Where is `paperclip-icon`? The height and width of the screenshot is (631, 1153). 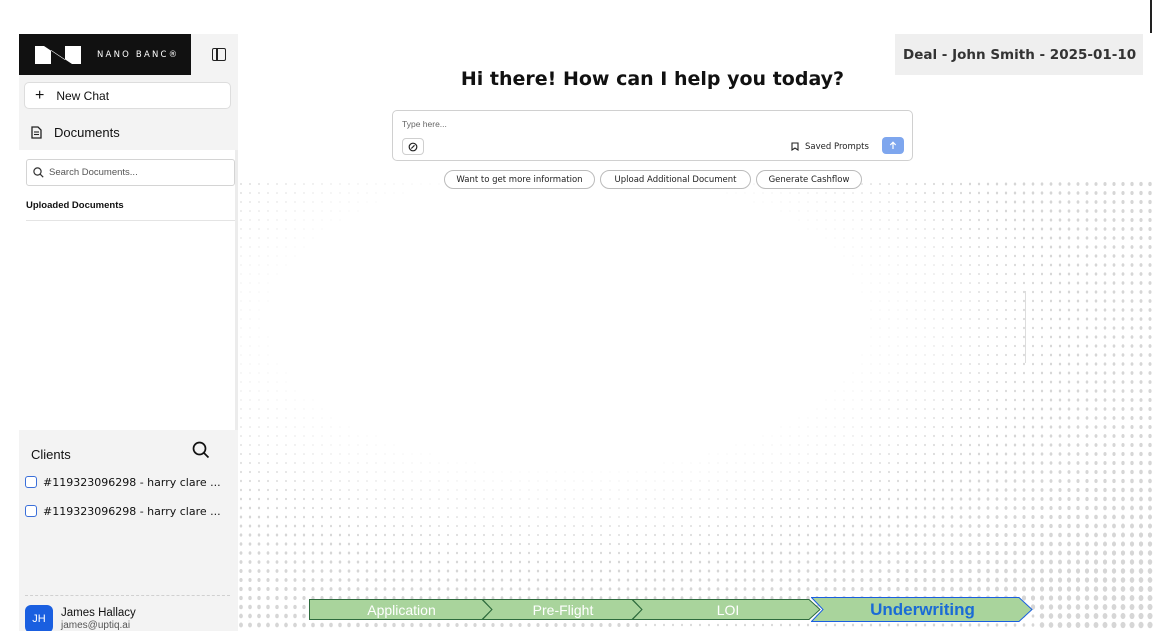
paperclip-icon is located at coordinates (413, 146).